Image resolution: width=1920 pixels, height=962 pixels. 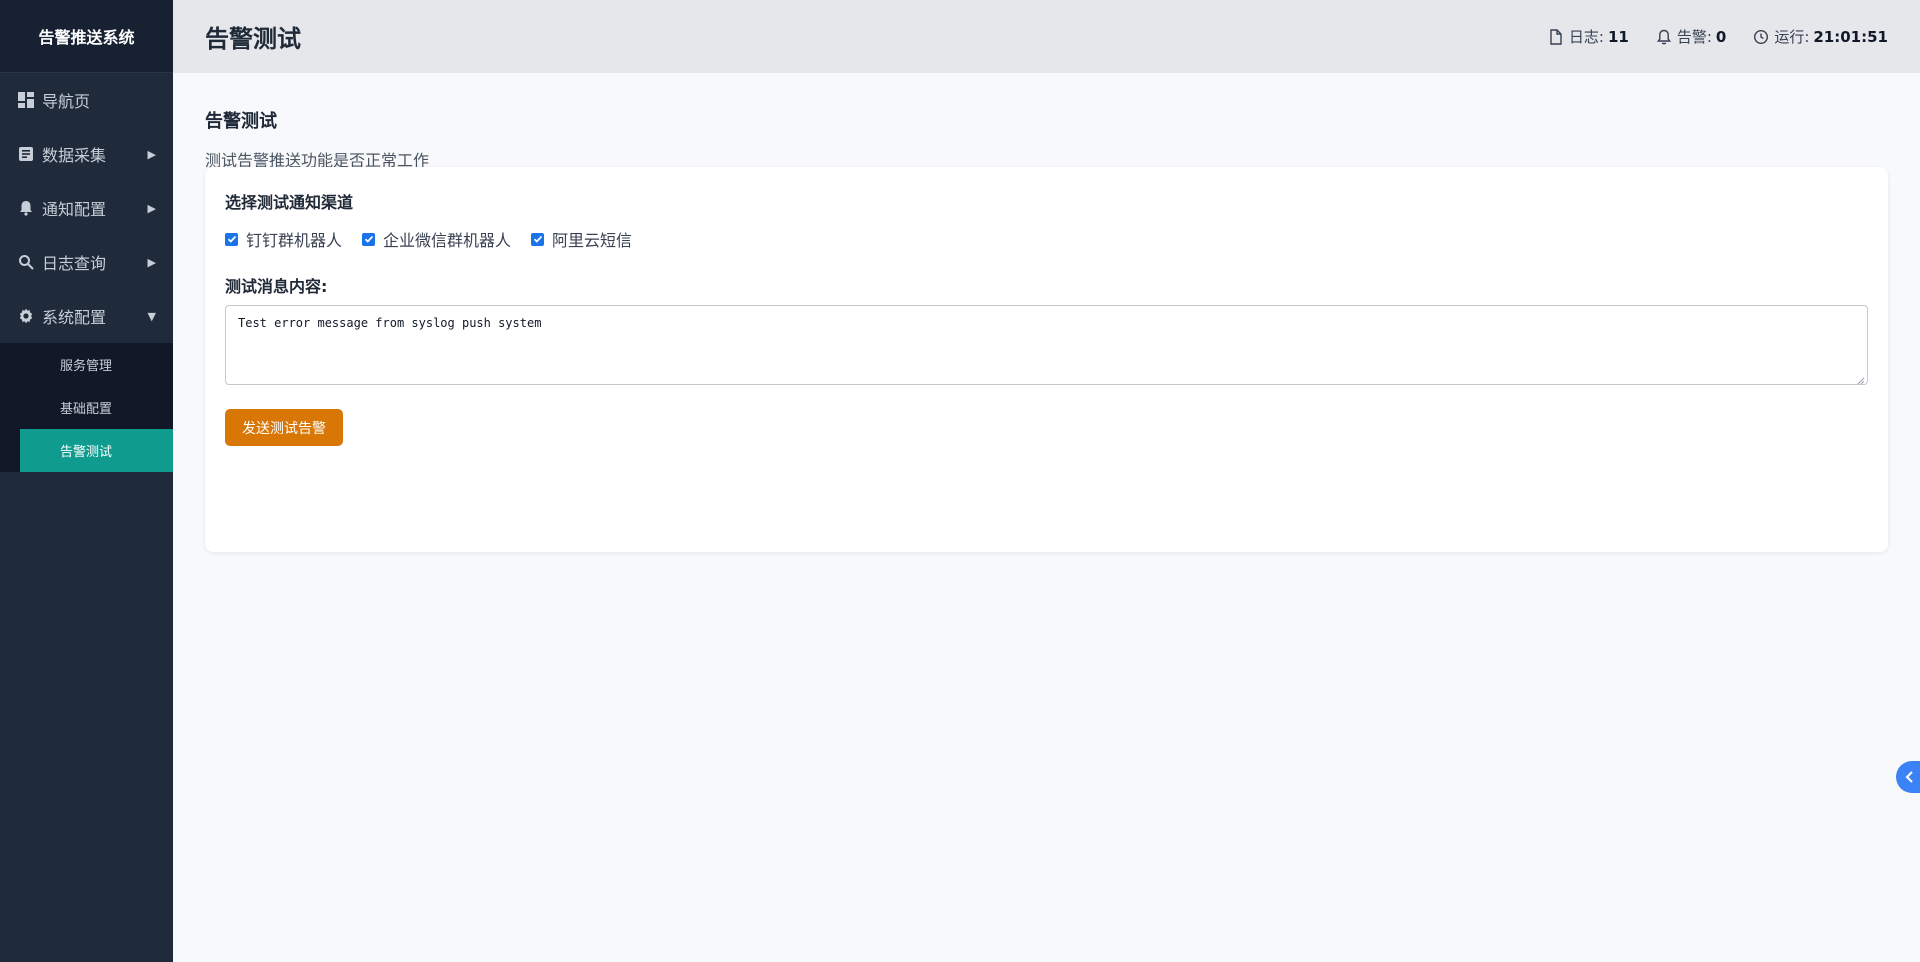 What do you see at coordinates (74, 209) in the screenshot?
I see `sidebar-item-label: 通知配置` at bounding box center [74, 209].